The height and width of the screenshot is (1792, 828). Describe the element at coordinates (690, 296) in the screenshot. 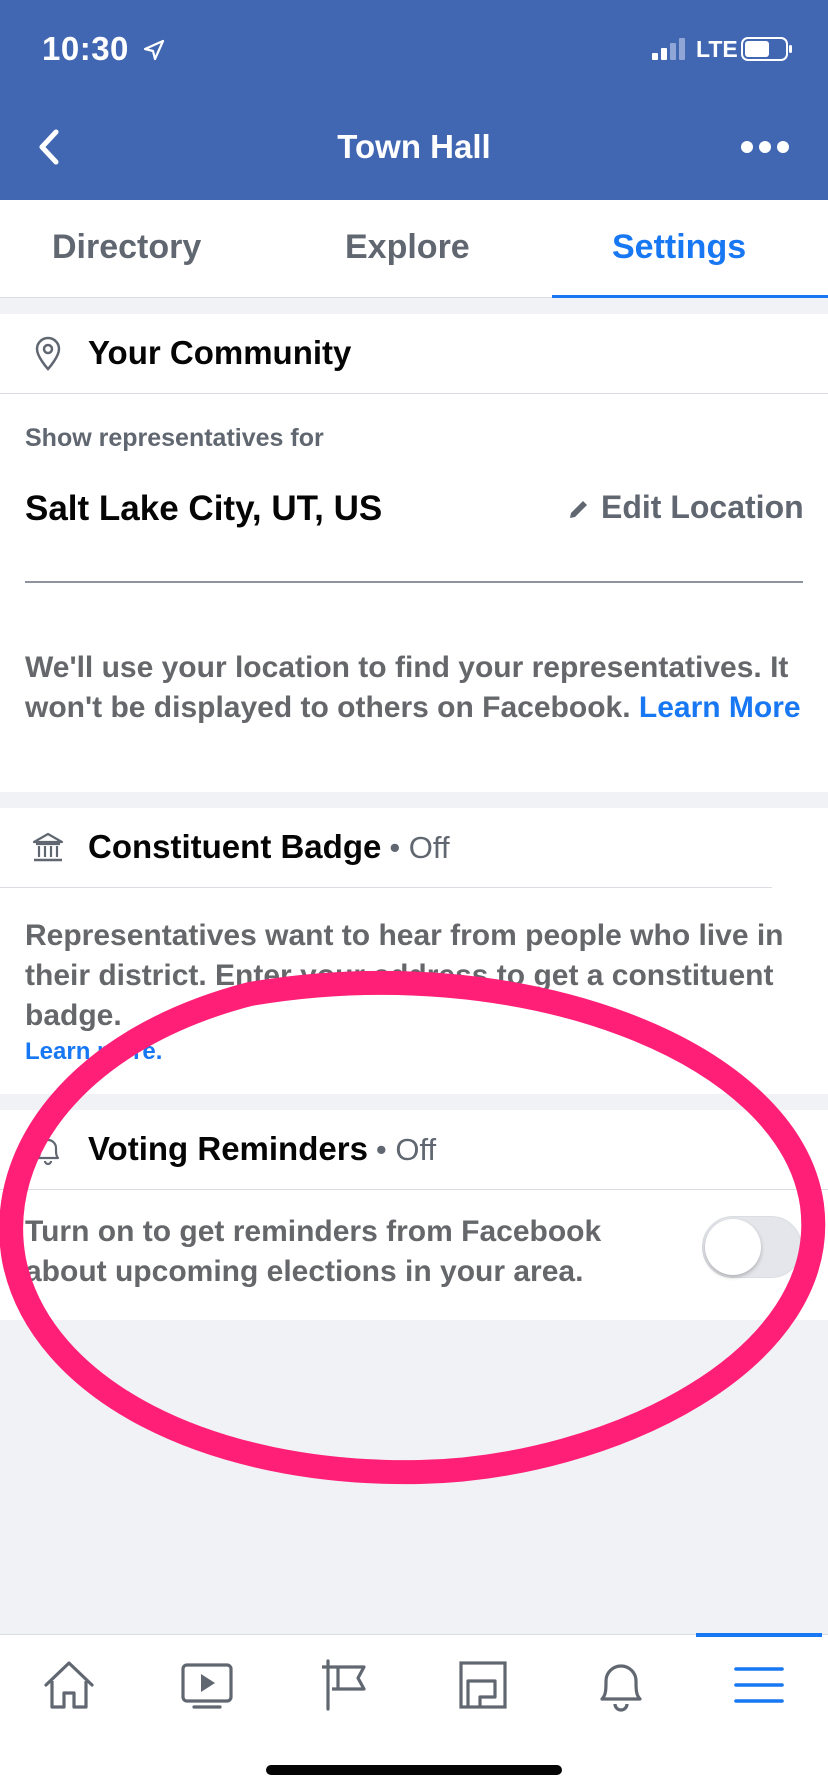

I see `active-tab-indicator` at that location.